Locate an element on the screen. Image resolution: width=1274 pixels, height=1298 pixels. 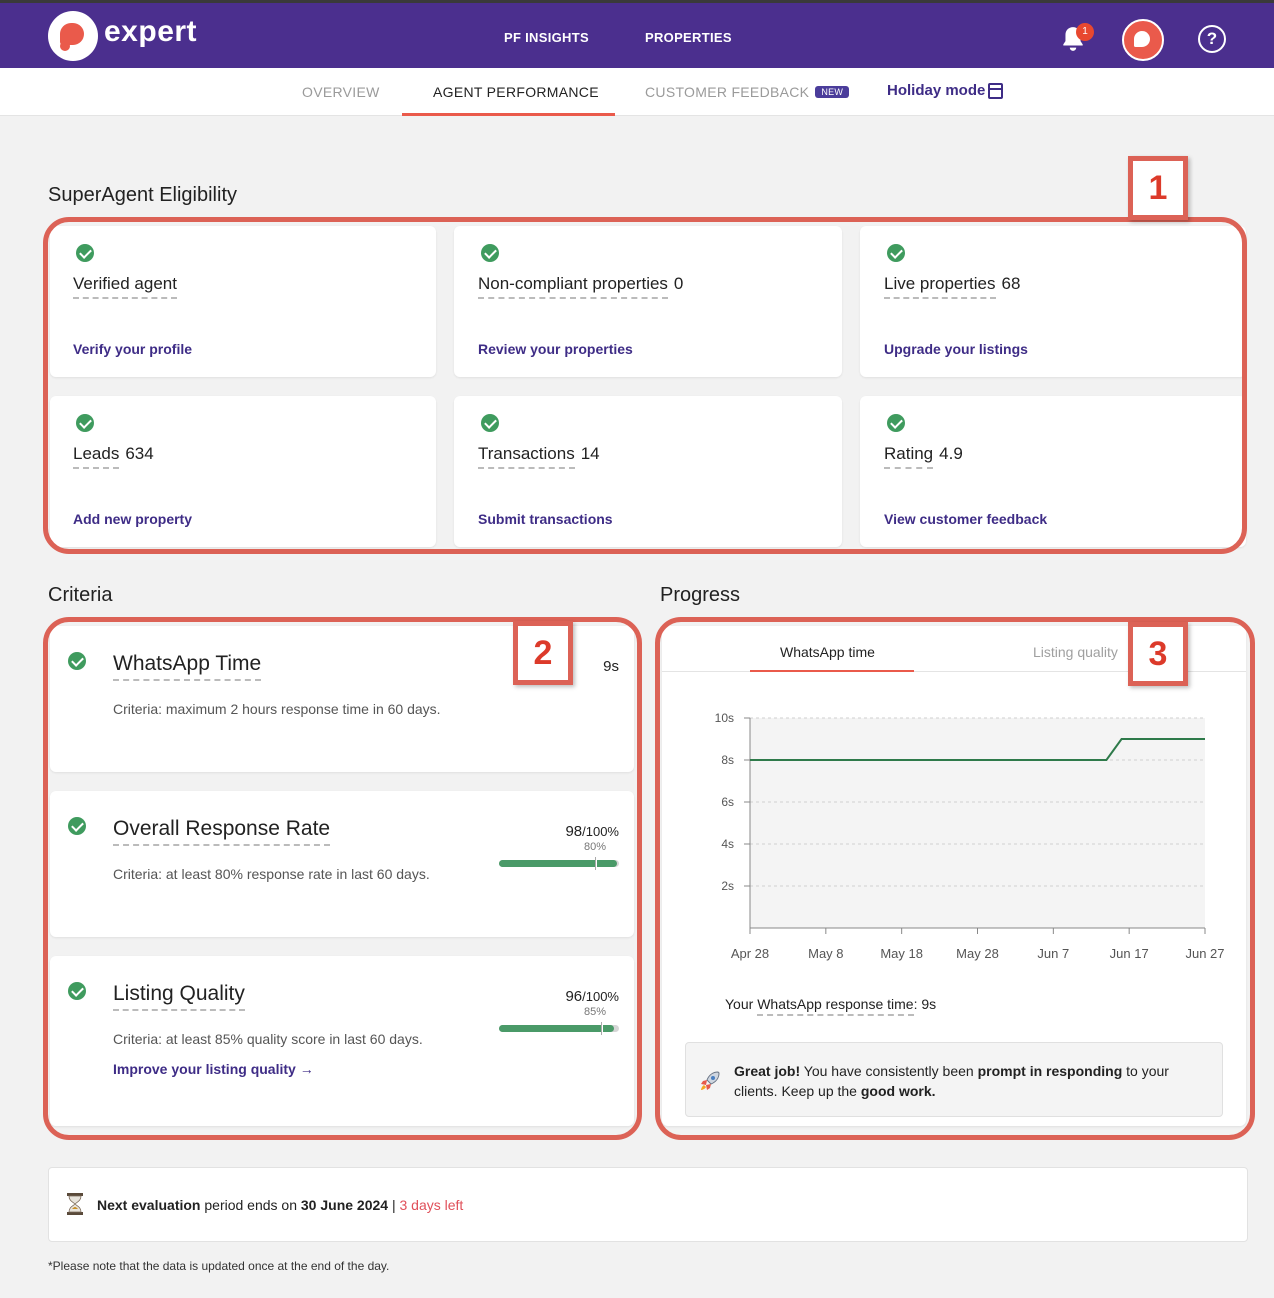
tab-agent-performance: AGENT PERFORMANCE is located at coordinates (516, 92).